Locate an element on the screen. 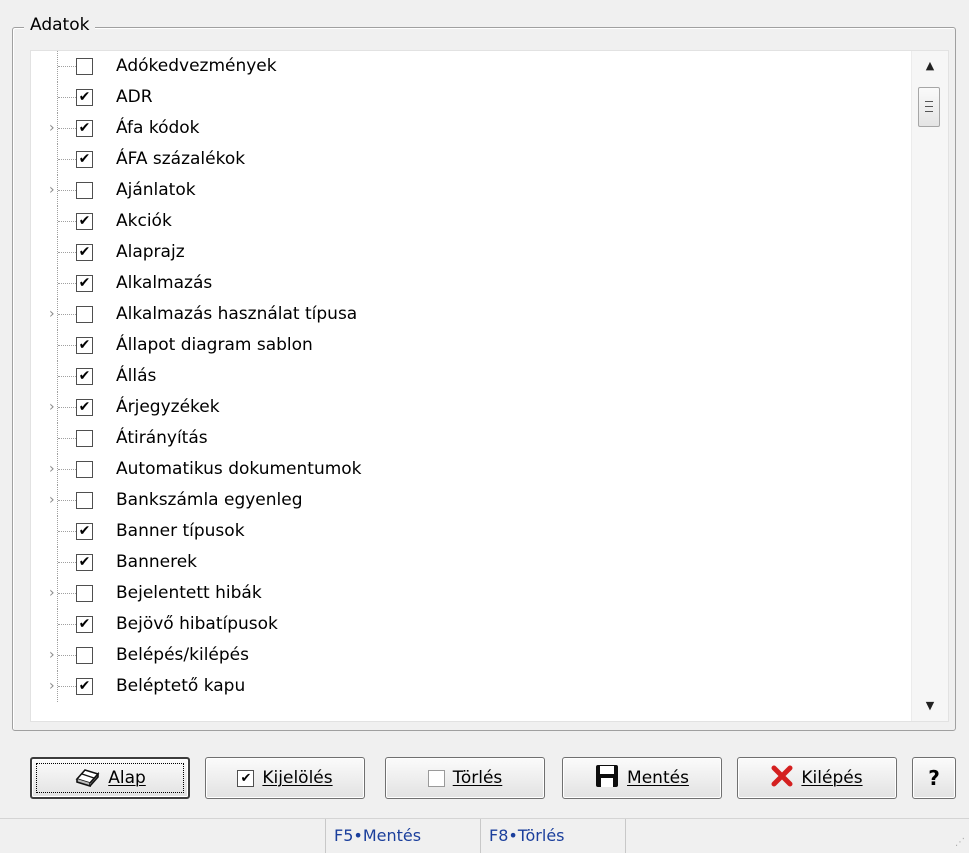 The width and height of the screenshot is (969, 853). status-panel-empty is located at coordinates (162, 836).